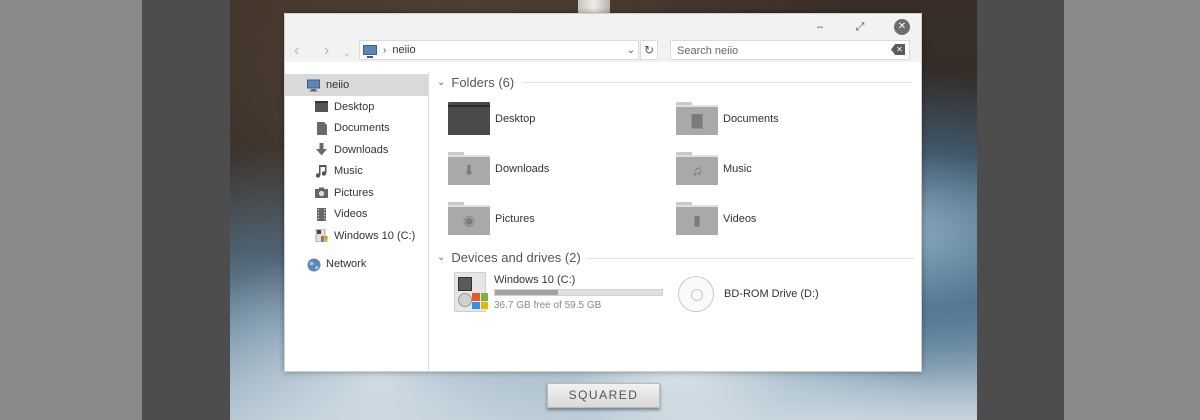 The image size is (1200, 420). I want to click on sidebar-item-network: Network, so click(356, 265).